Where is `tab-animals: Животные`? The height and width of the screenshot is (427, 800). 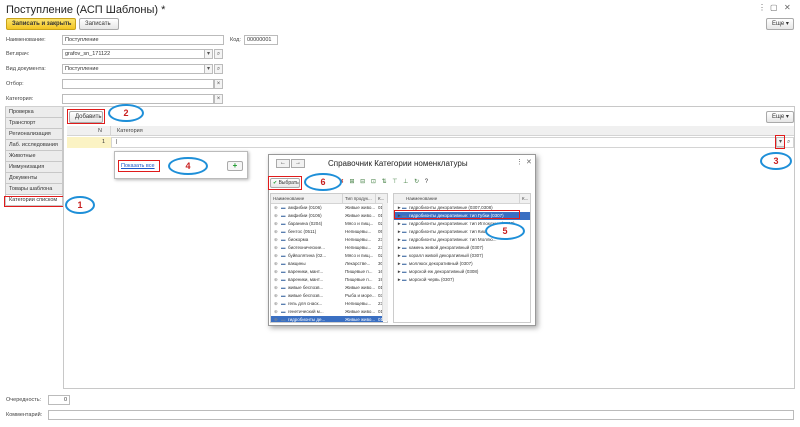
tab-animals: Животные is located at coordinates (34, 156).